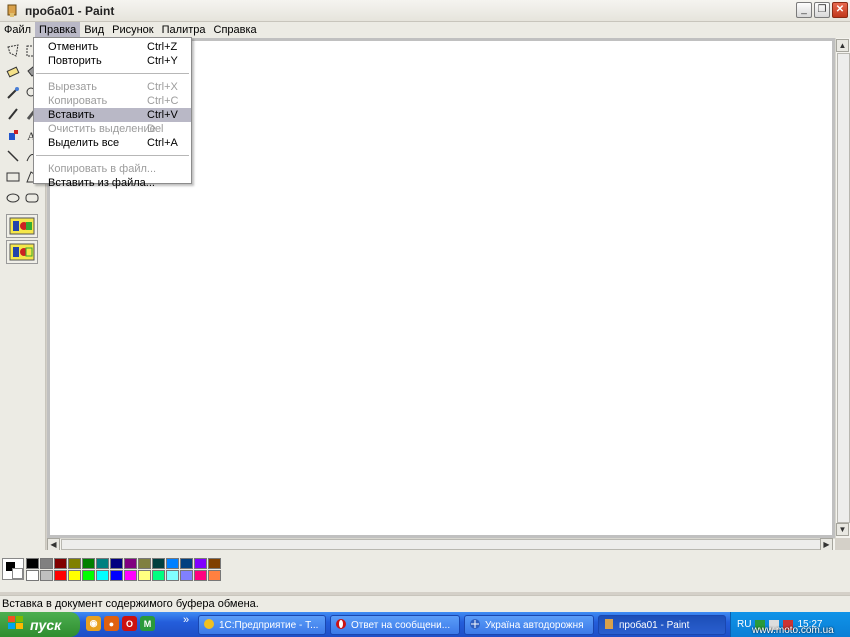 The image size is (850, 637). I want to click on transparent-paste-option-icon, so click(22, 252).